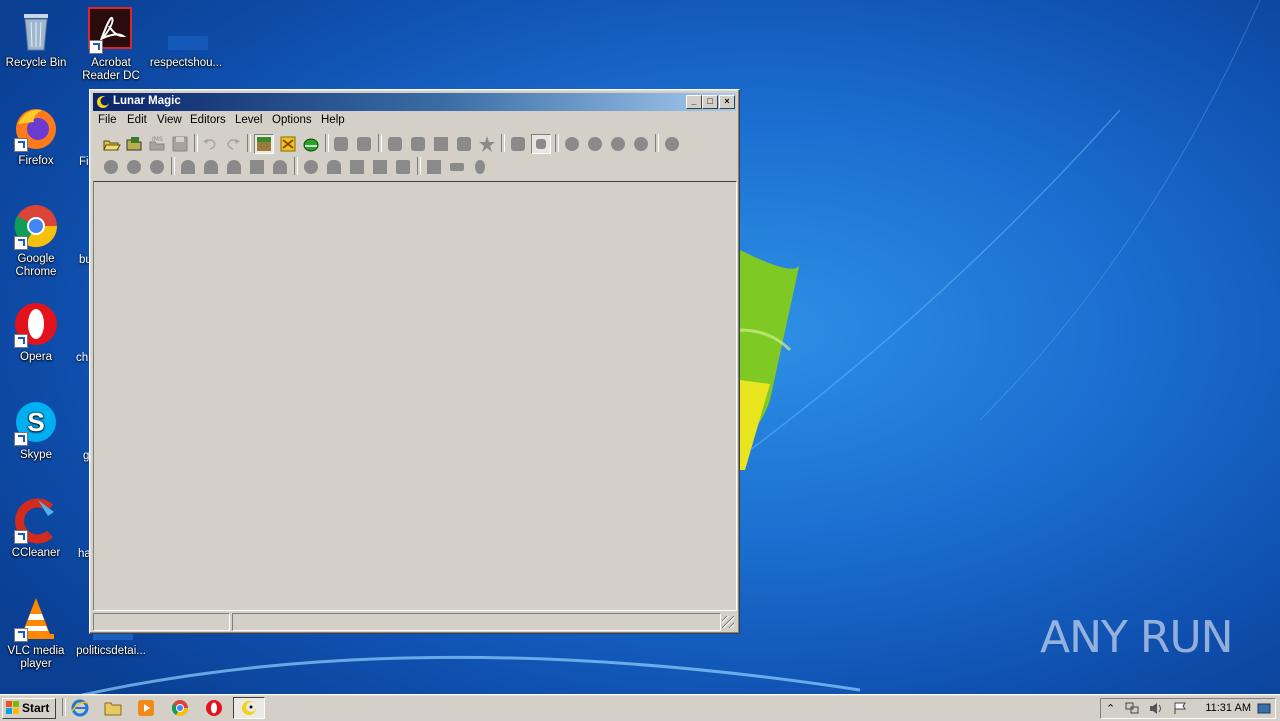  What do you see at coordinates (64, 707) in the screenshot?
I see `taskbar-separator` at bounding box center [64, 707].